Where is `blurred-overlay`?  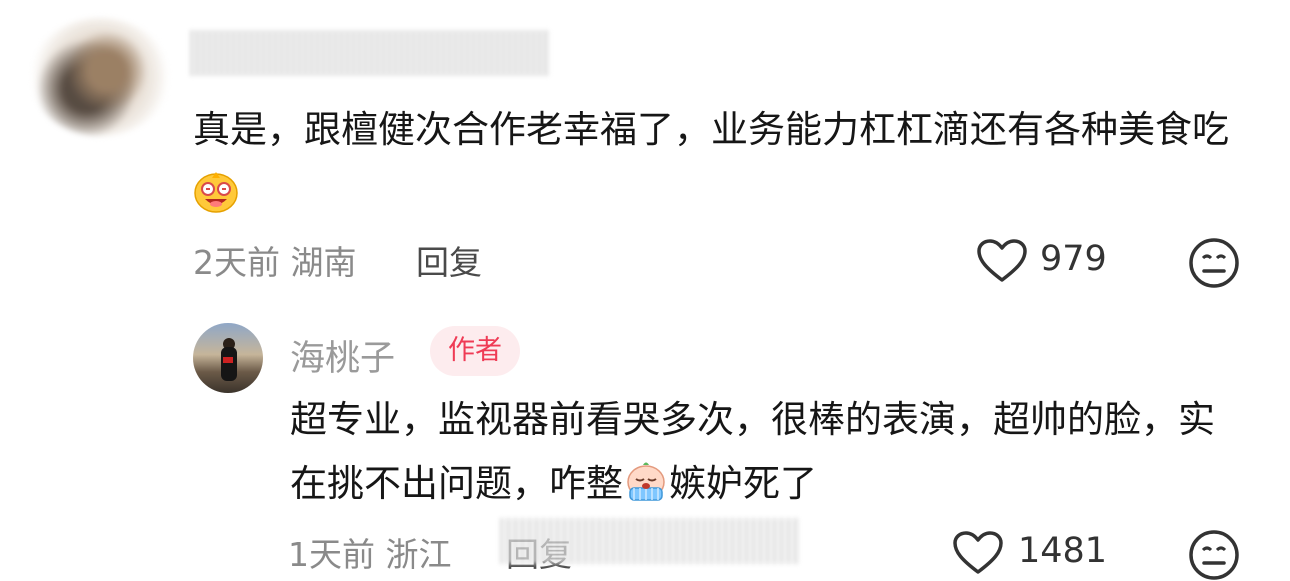
blurred-overlay is located at coordinates (650, 541).